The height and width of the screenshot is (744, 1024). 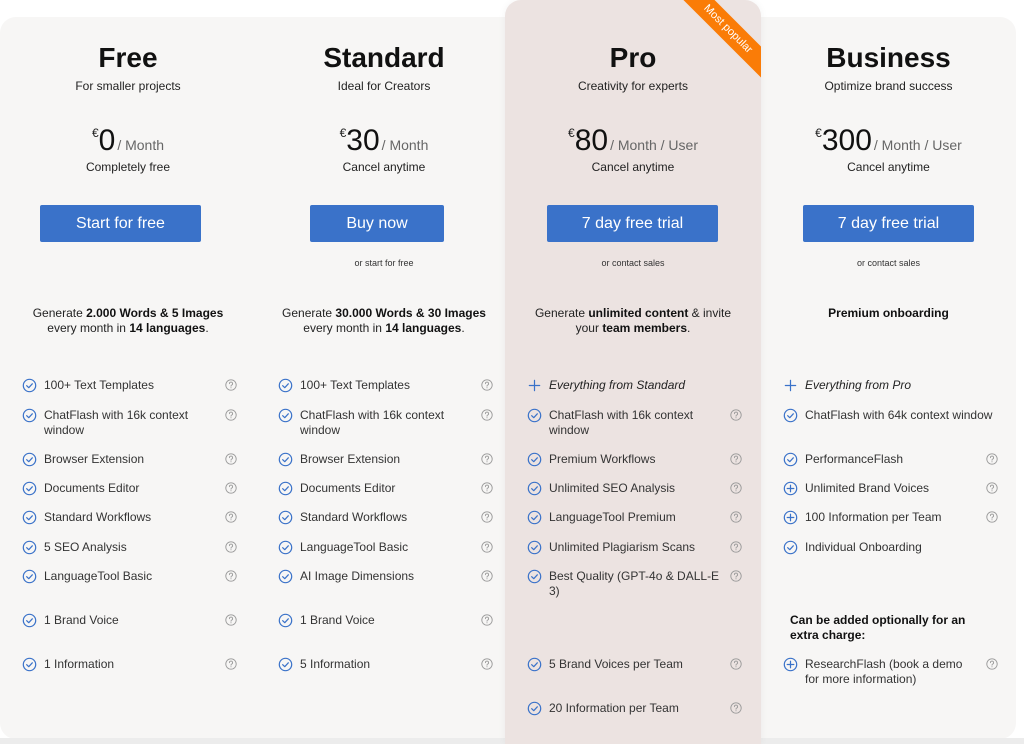 What do you see at coordinates (633, 141) in the screenshot?
I see `price: €80/ Month / User` at bounding box center [633, 141].